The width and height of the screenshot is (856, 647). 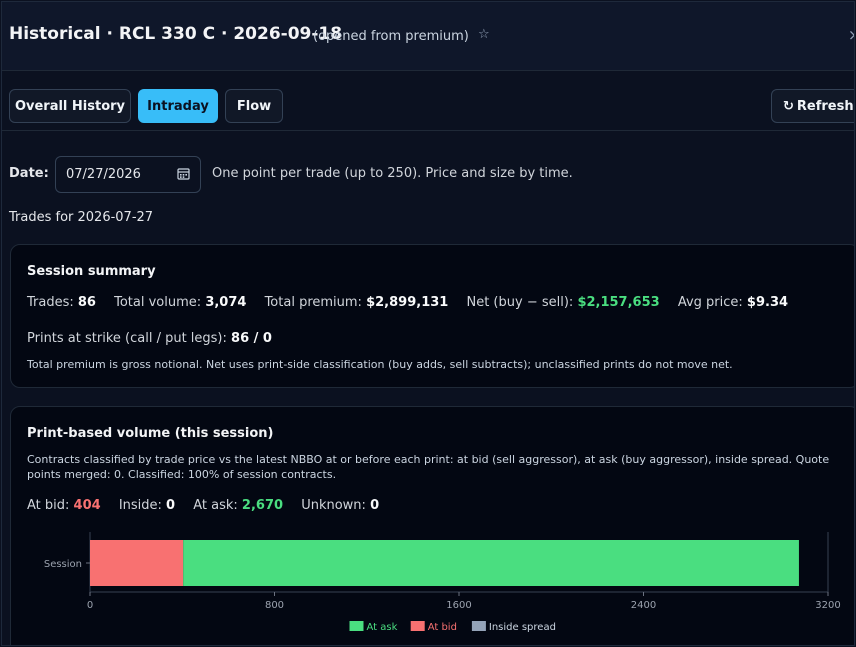 I want to click on x-tick-label: 1600, so click(x=458, y=605).